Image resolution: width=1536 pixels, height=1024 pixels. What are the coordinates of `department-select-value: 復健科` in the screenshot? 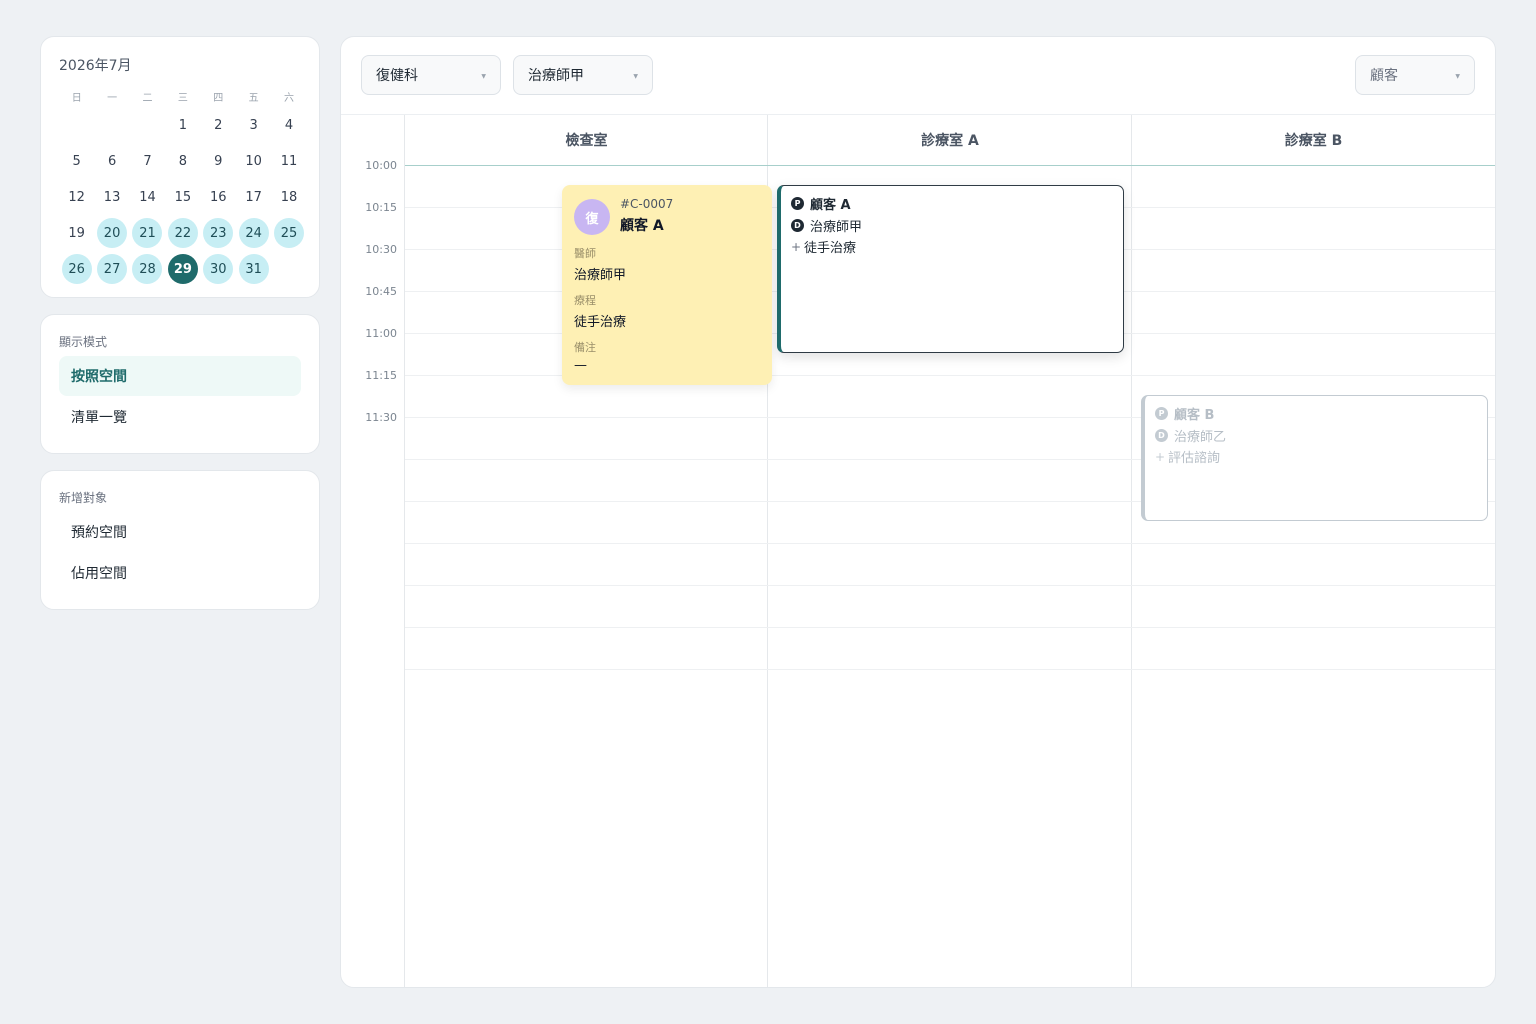 It's located at (397, 76).